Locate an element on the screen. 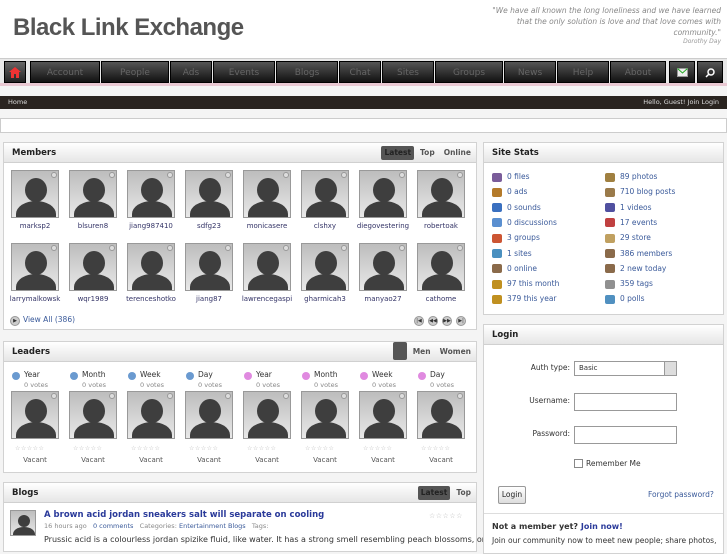 This screenshot has width=727, height=554. nav-groups: Groups is located at coordinates (469, 72).